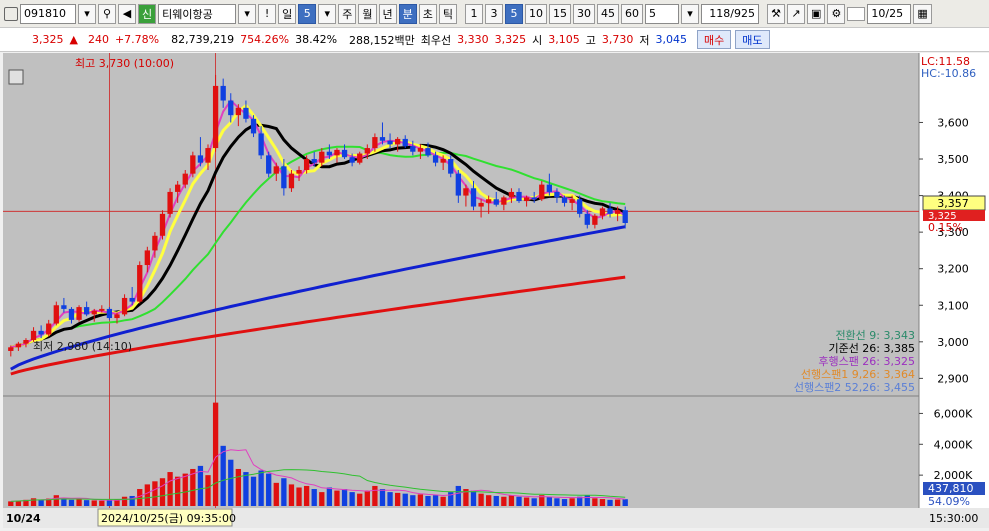 The height and width of the screenshot is (531, 989). What do you see at coordinates (367, 13) in the screenshot?
I see `period-month-button: 월` at bounding box center [367, 13].